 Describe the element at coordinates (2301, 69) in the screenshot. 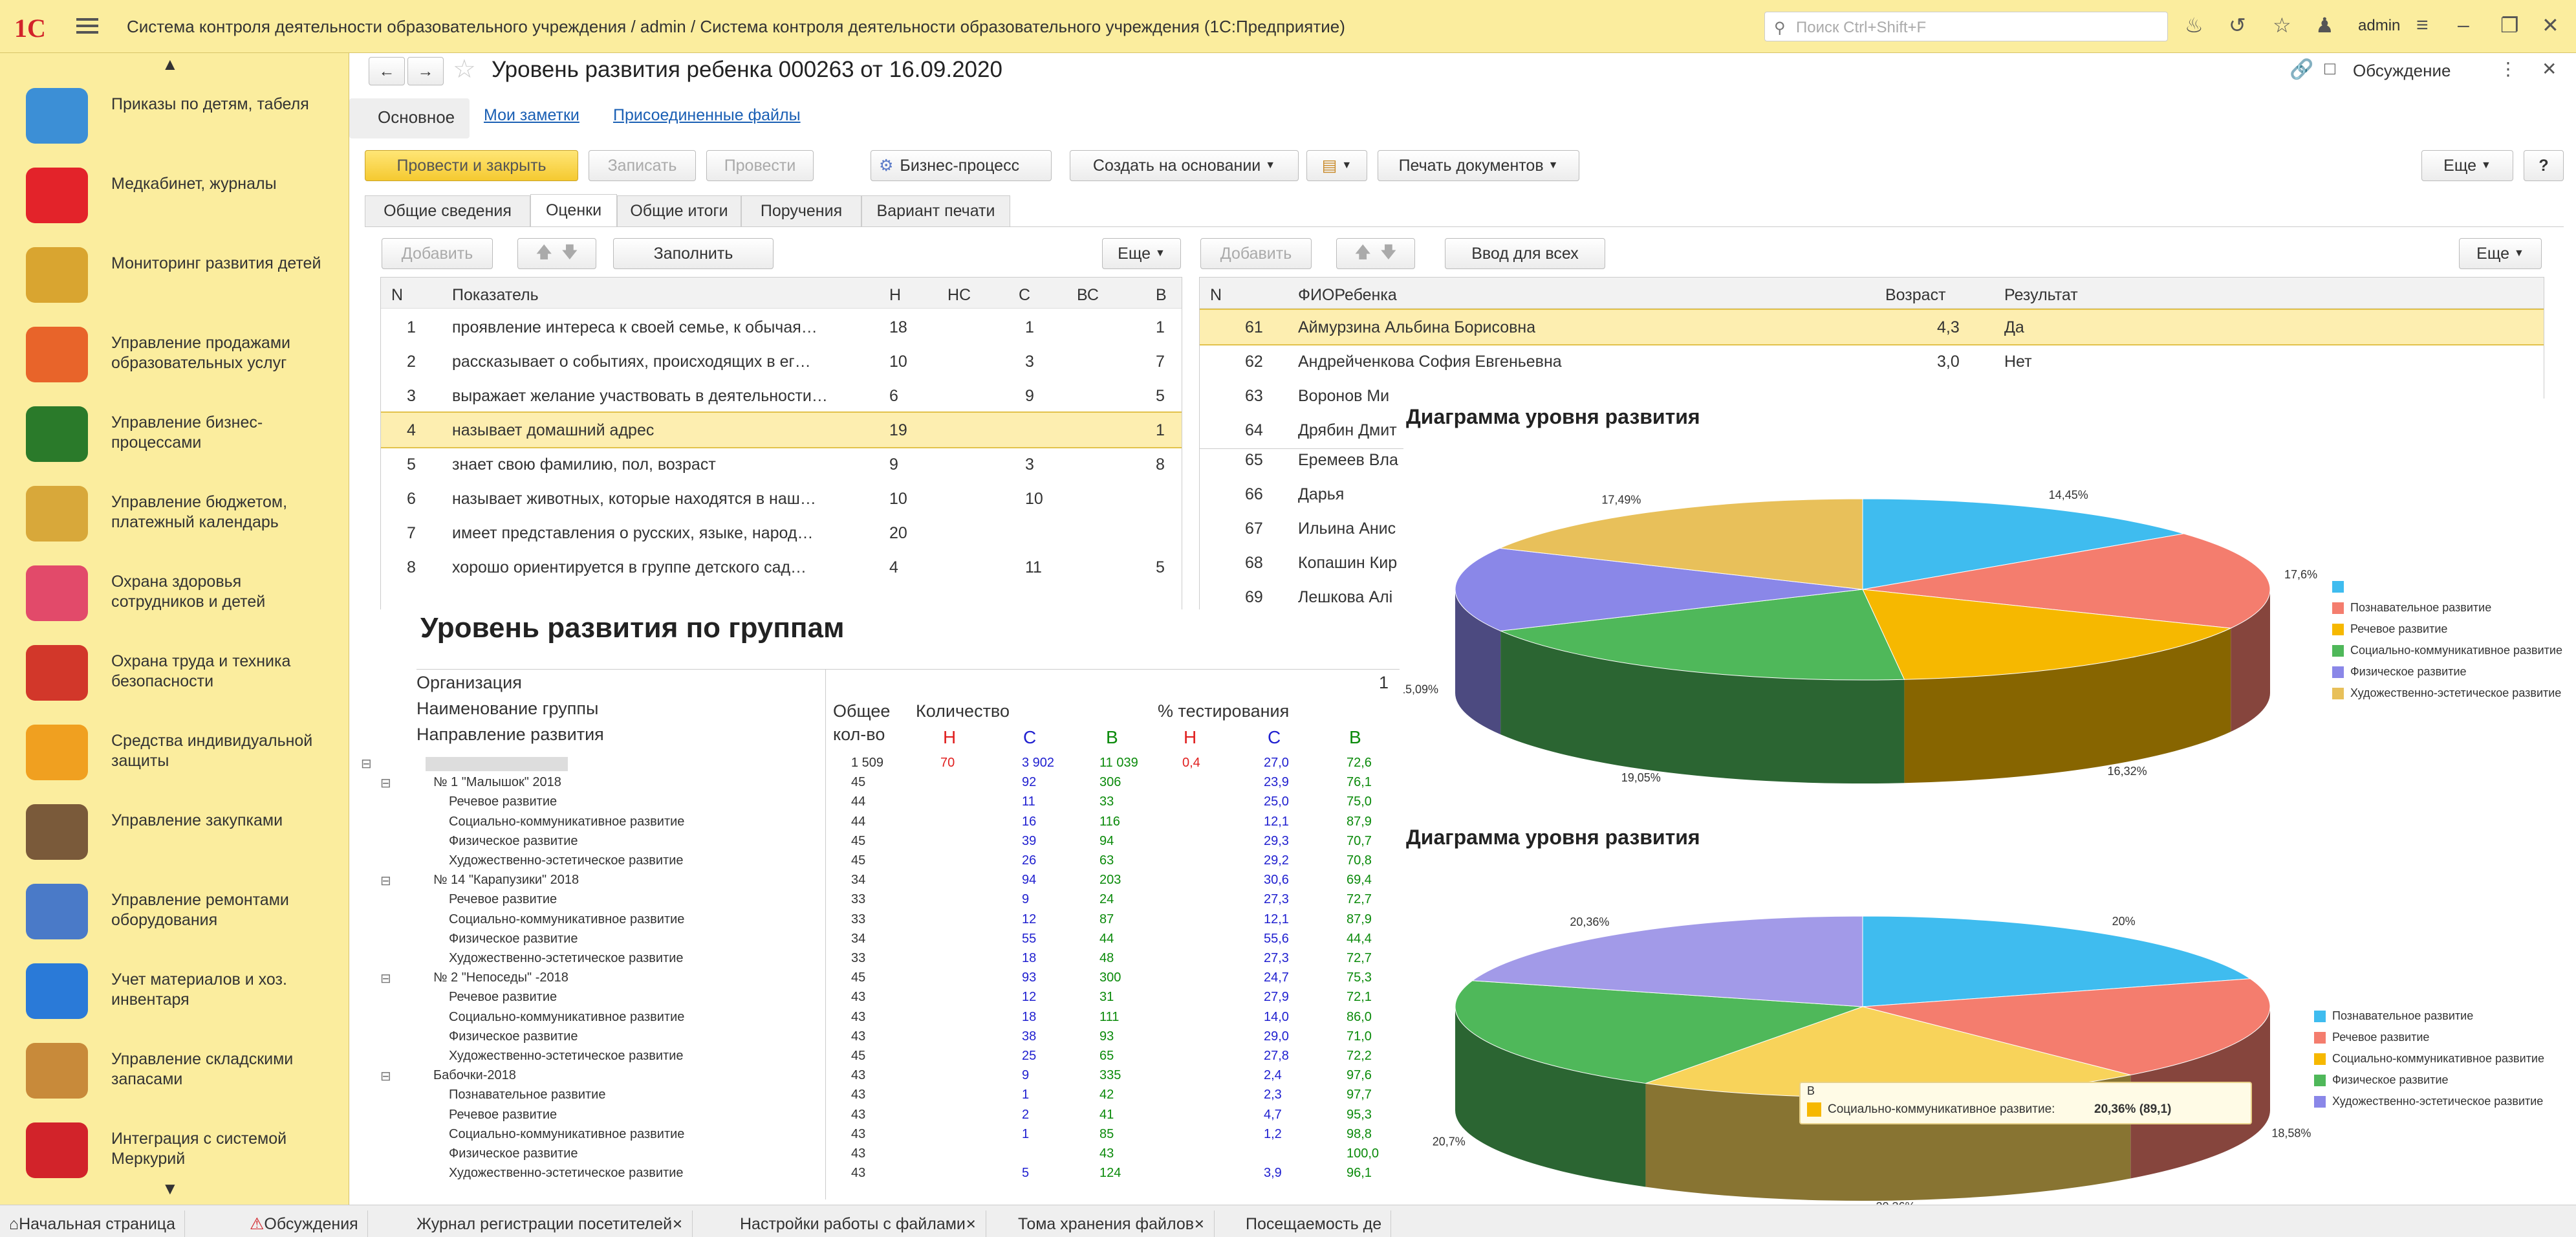

I see `link-icon: 🔗` at that location.